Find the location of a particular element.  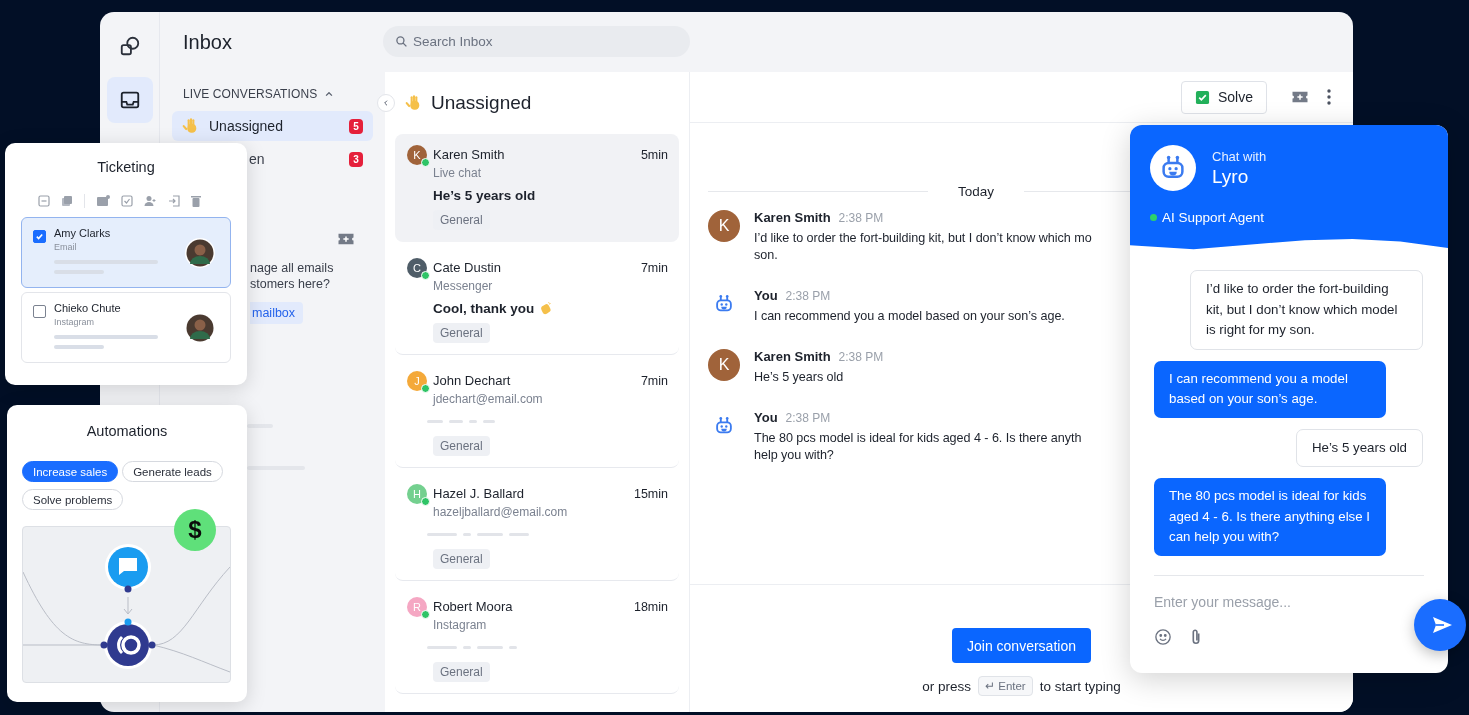

time-label: 18min is located at coordinates (650, 606).